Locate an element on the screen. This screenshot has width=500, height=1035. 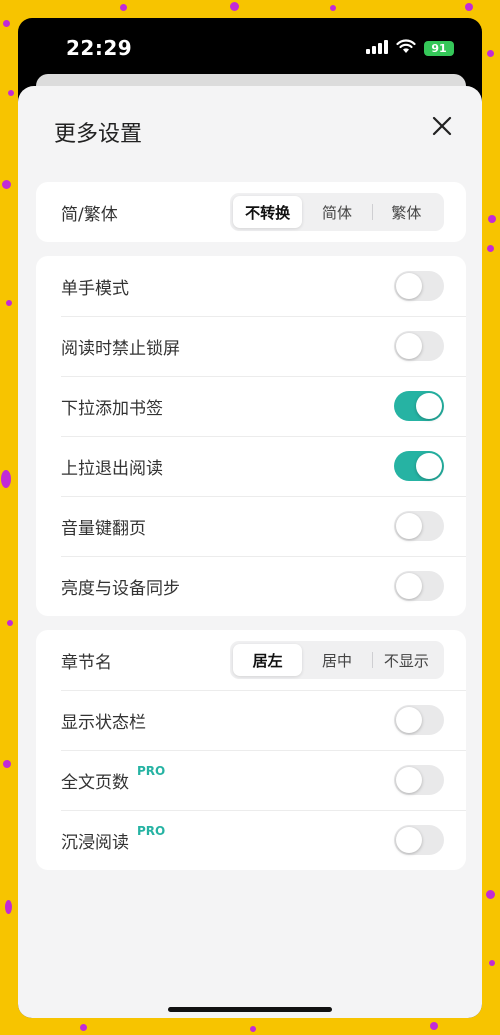
setting-label: 全文页数 is located at coordinates (95, 782).